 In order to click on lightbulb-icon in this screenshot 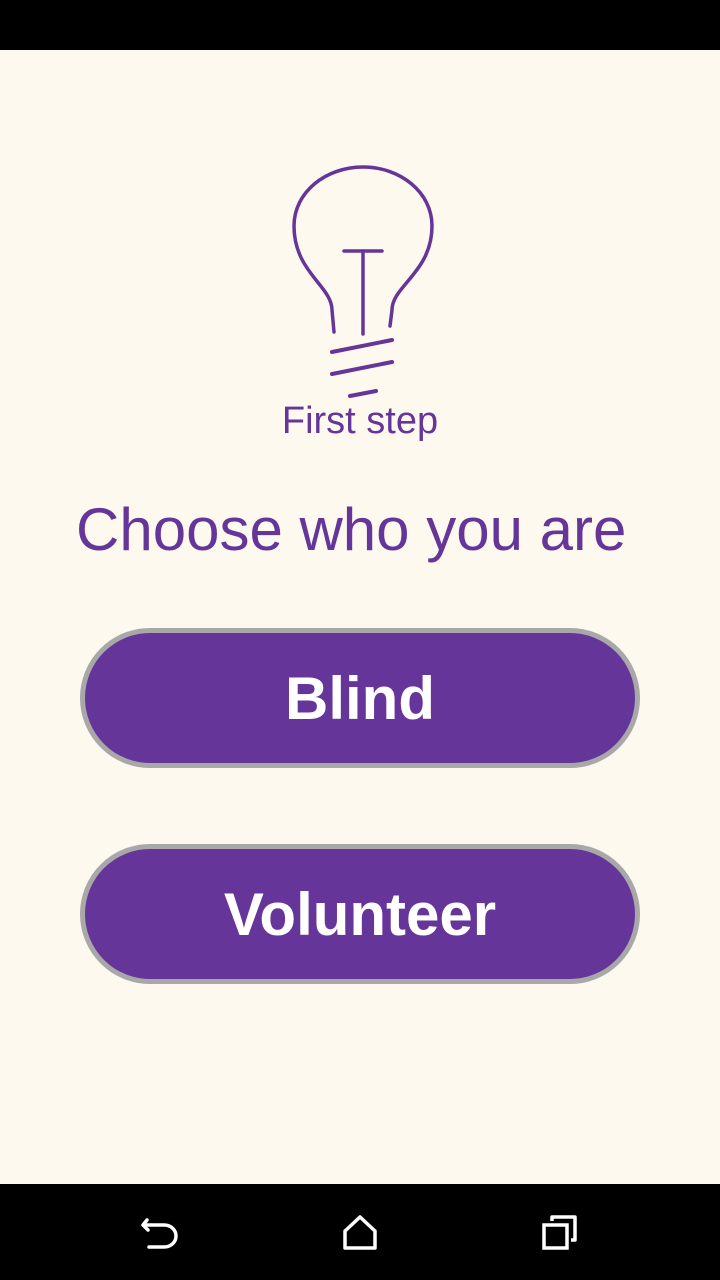, I will do `click(363, 281)`.